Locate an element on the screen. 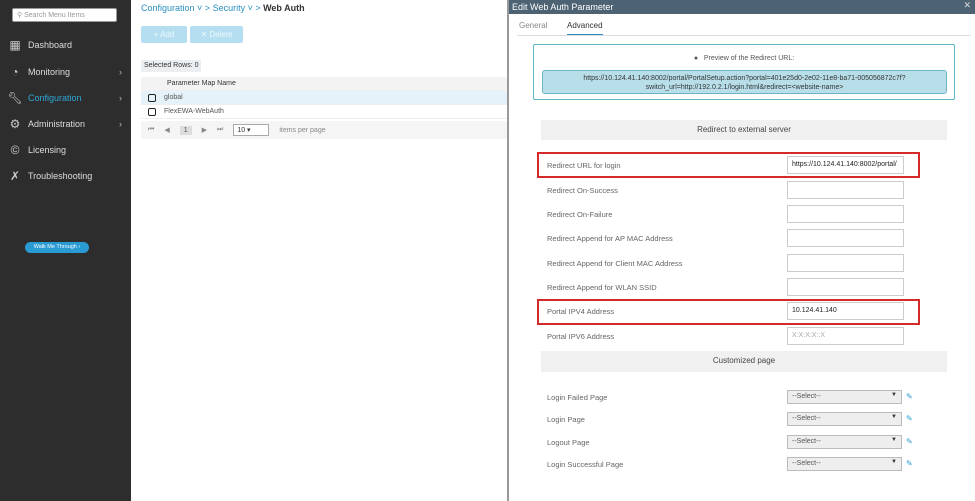  table-row: global is located at coordinates (324, 98).